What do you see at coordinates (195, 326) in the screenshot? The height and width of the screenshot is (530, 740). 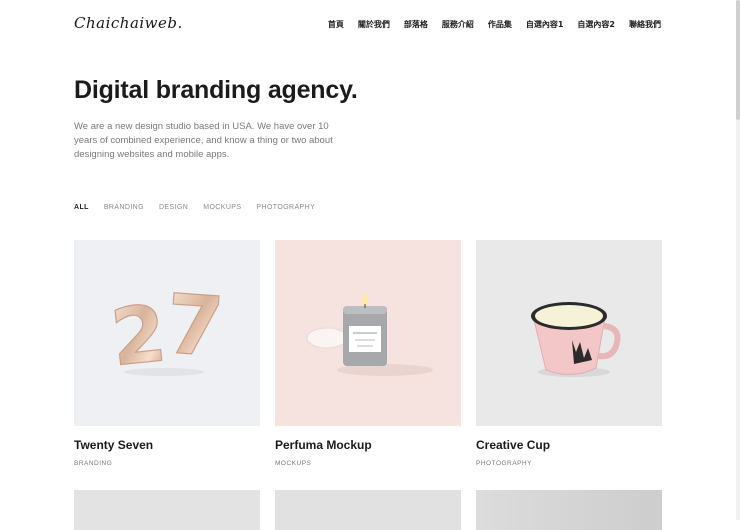 I see `svg-text: 7` at bounding box center [195, 326].